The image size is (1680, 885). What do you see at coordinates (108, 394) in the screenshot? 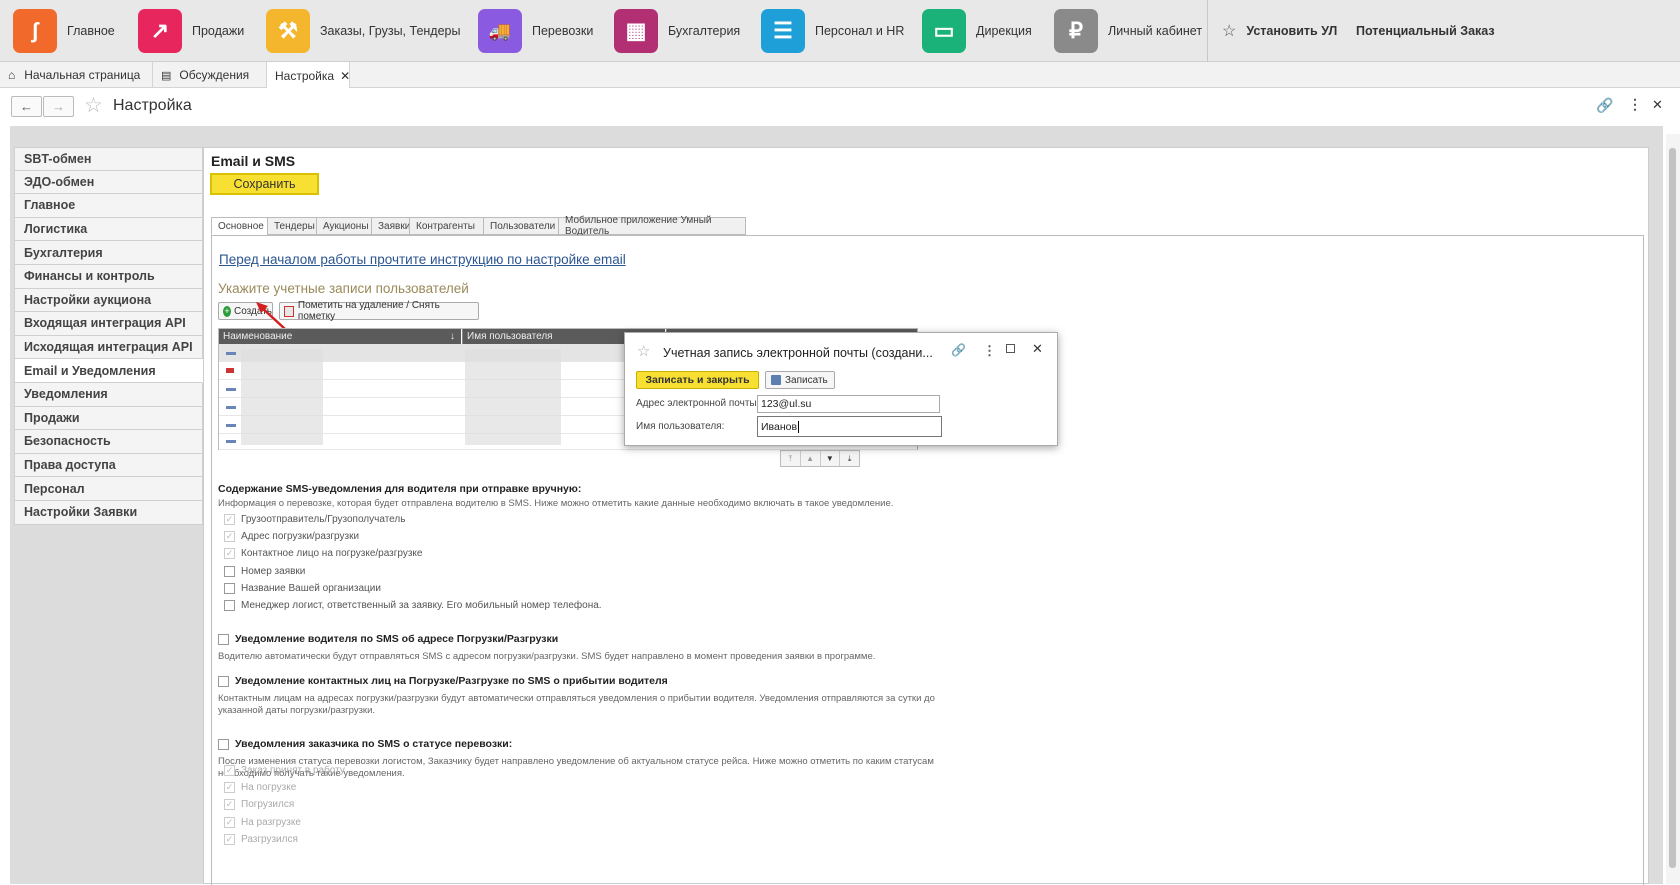
I see `sidebar-item: Уведомления` at bounding box center [108, 394].